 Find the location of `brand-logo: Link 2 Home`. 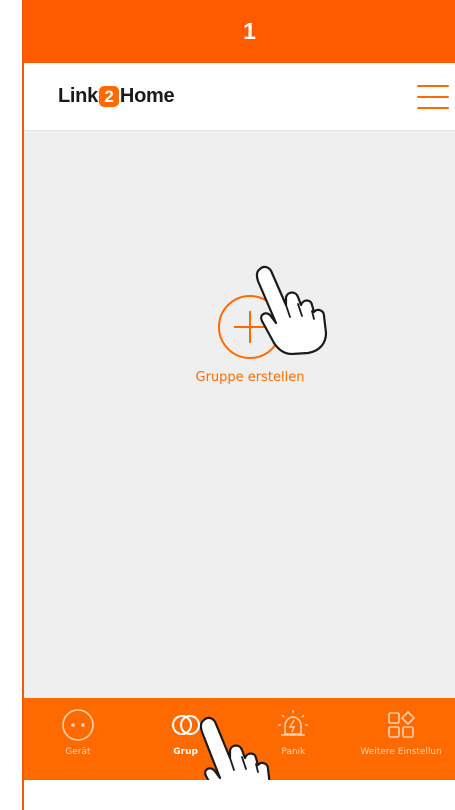

brand-logo: Link 2 Home is located at coordinates (116, 96).